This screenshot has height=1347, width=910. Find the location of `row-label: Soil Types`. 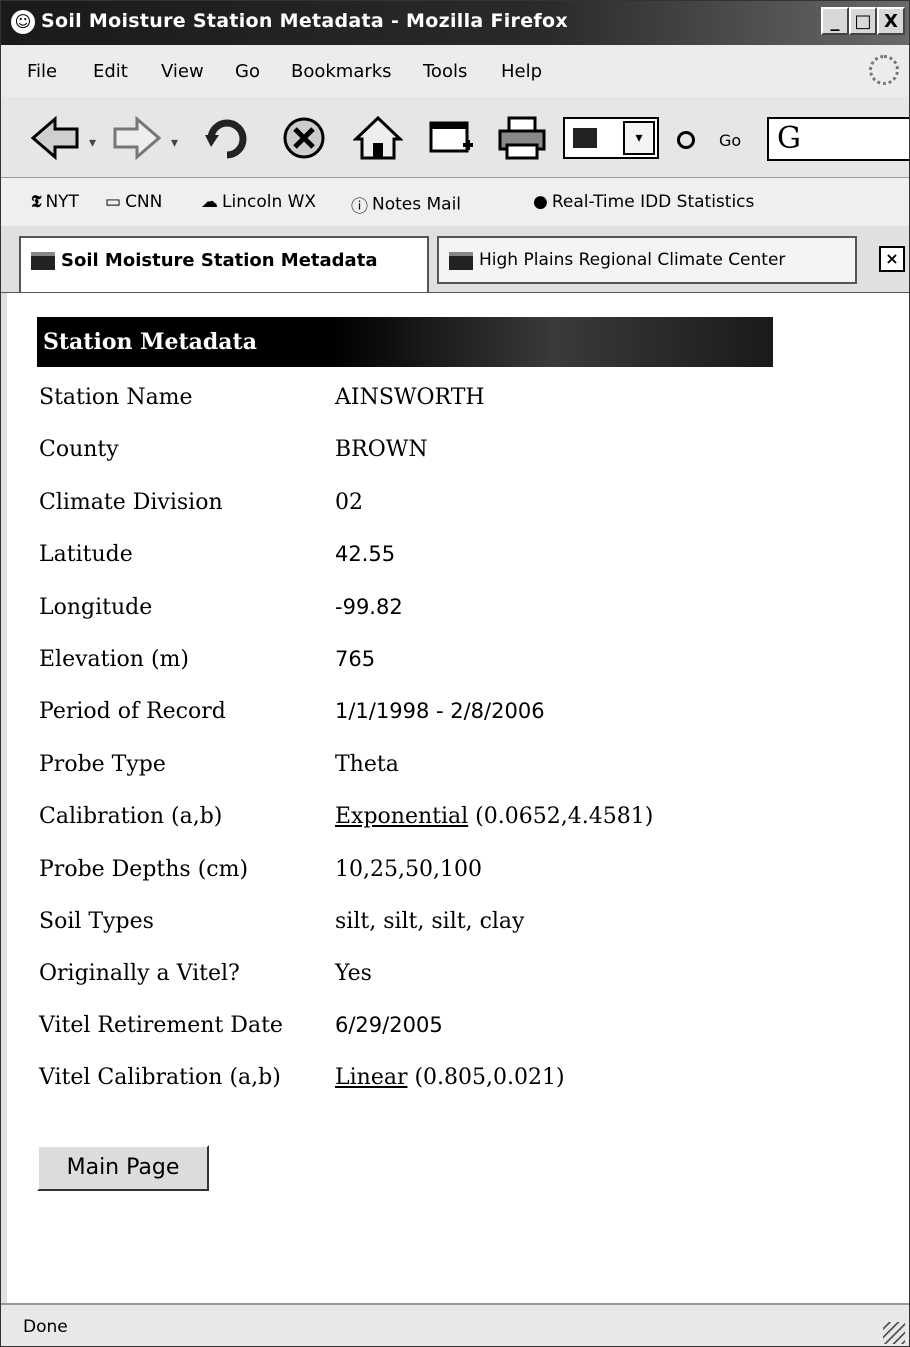

row-label: Soil Types is located at coordinates (96, 921).